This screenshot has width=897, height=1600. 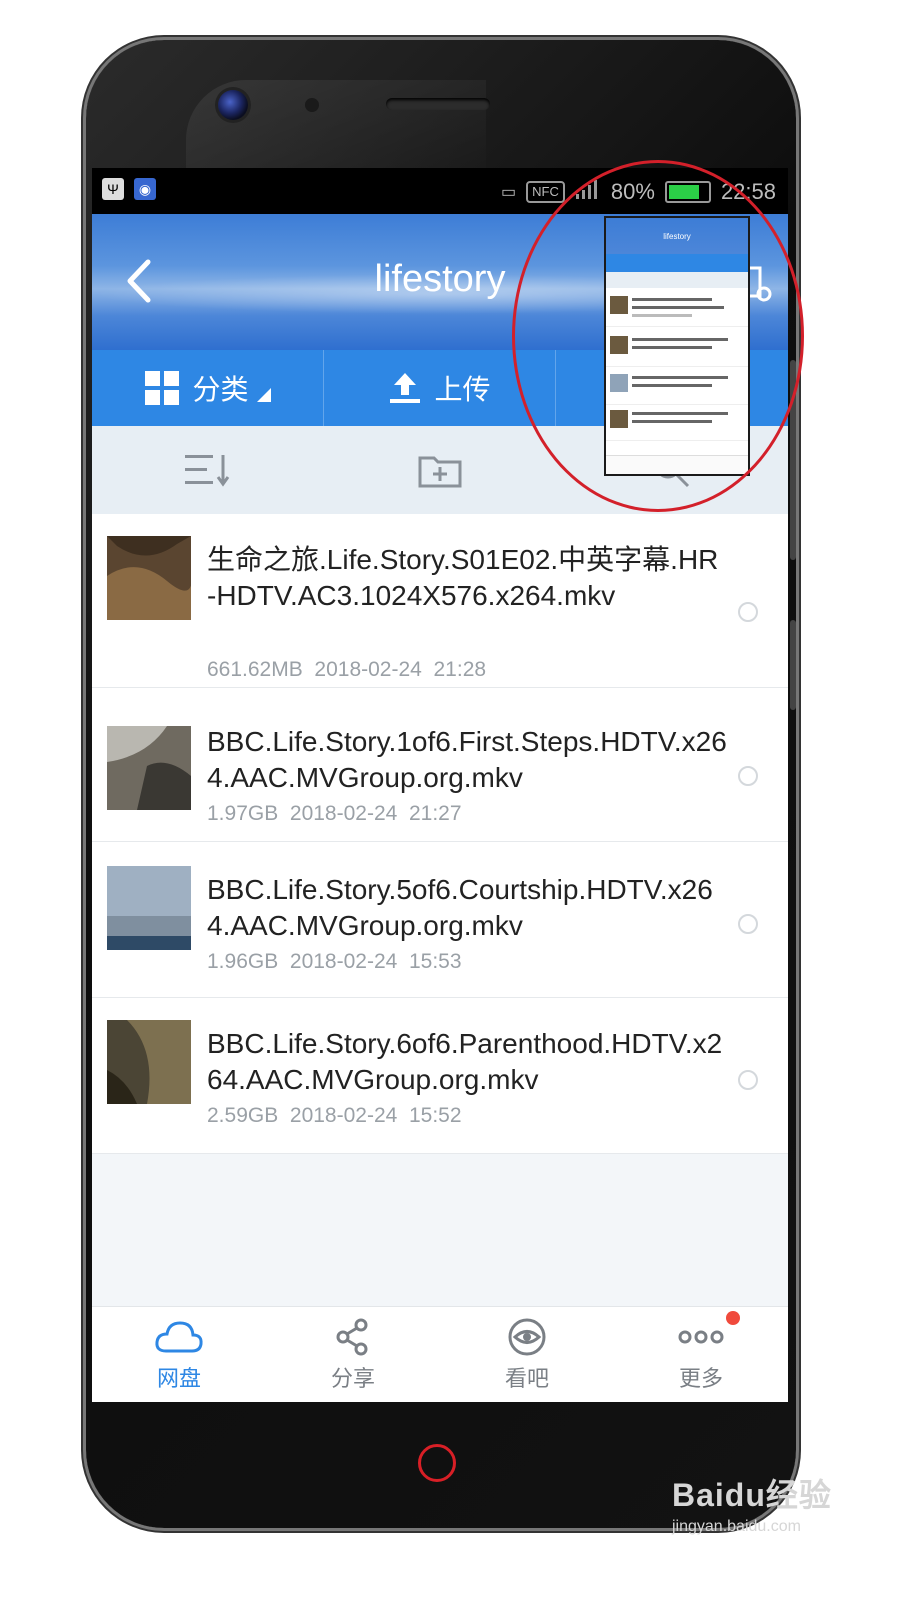 What do you see at coordinates (462, 389) in the screenshot?
I see `upload-label: 上传` at bounding box center [462, 389].